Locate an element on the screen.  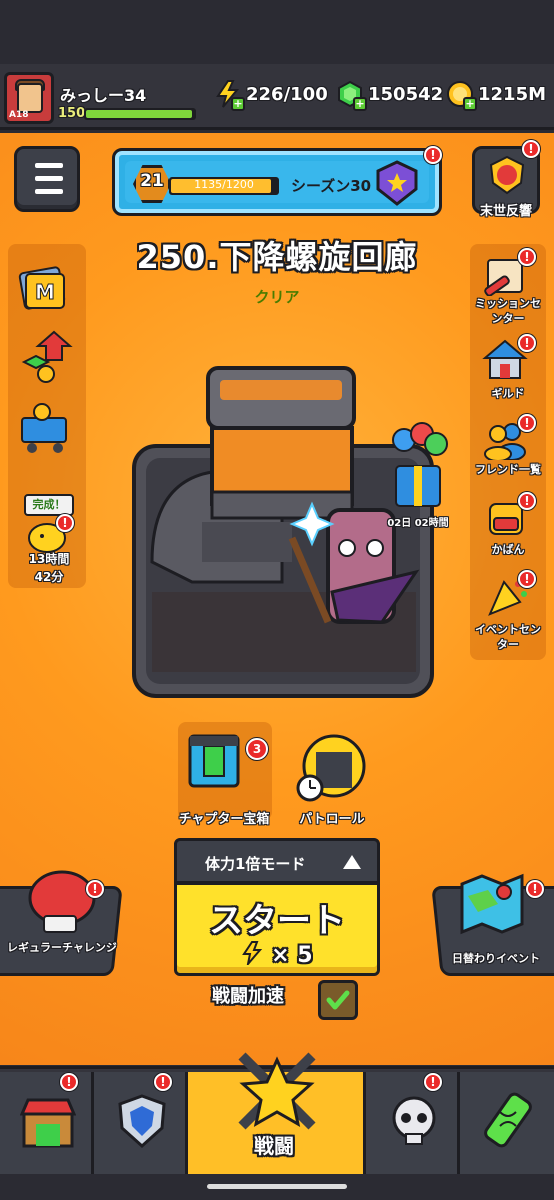
nav-evolve is located at coordinates (507, 1123).